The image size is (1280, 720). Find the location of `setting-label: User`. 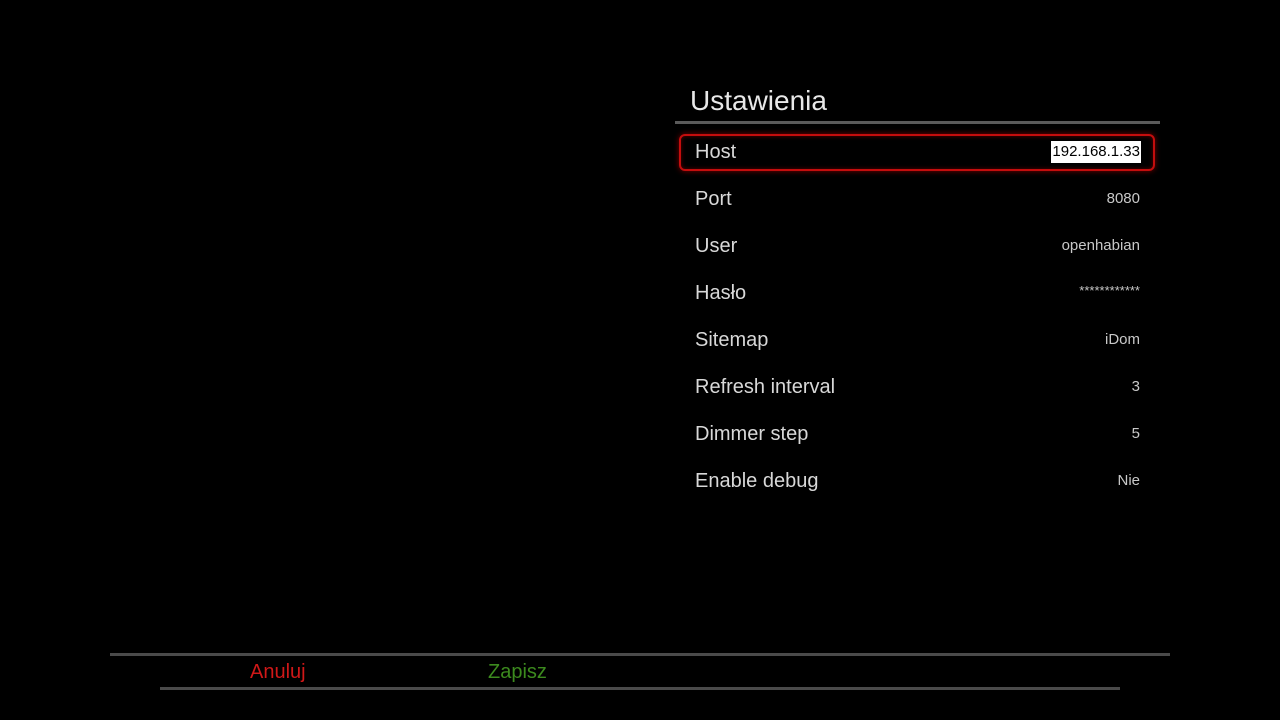

setting-label: User is located at coordinates (716, 246).